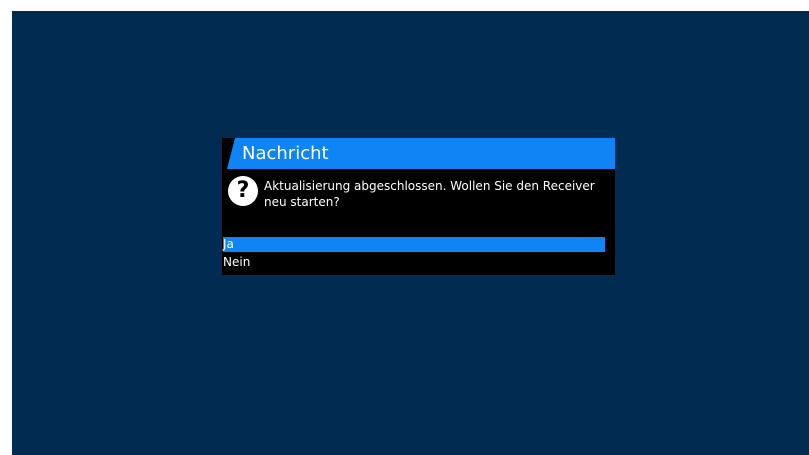 This screenshot has height=455, width=809. Describe the element at coordinates (243, 191) in the screenshot. I see `question-icon: ?` at that location.